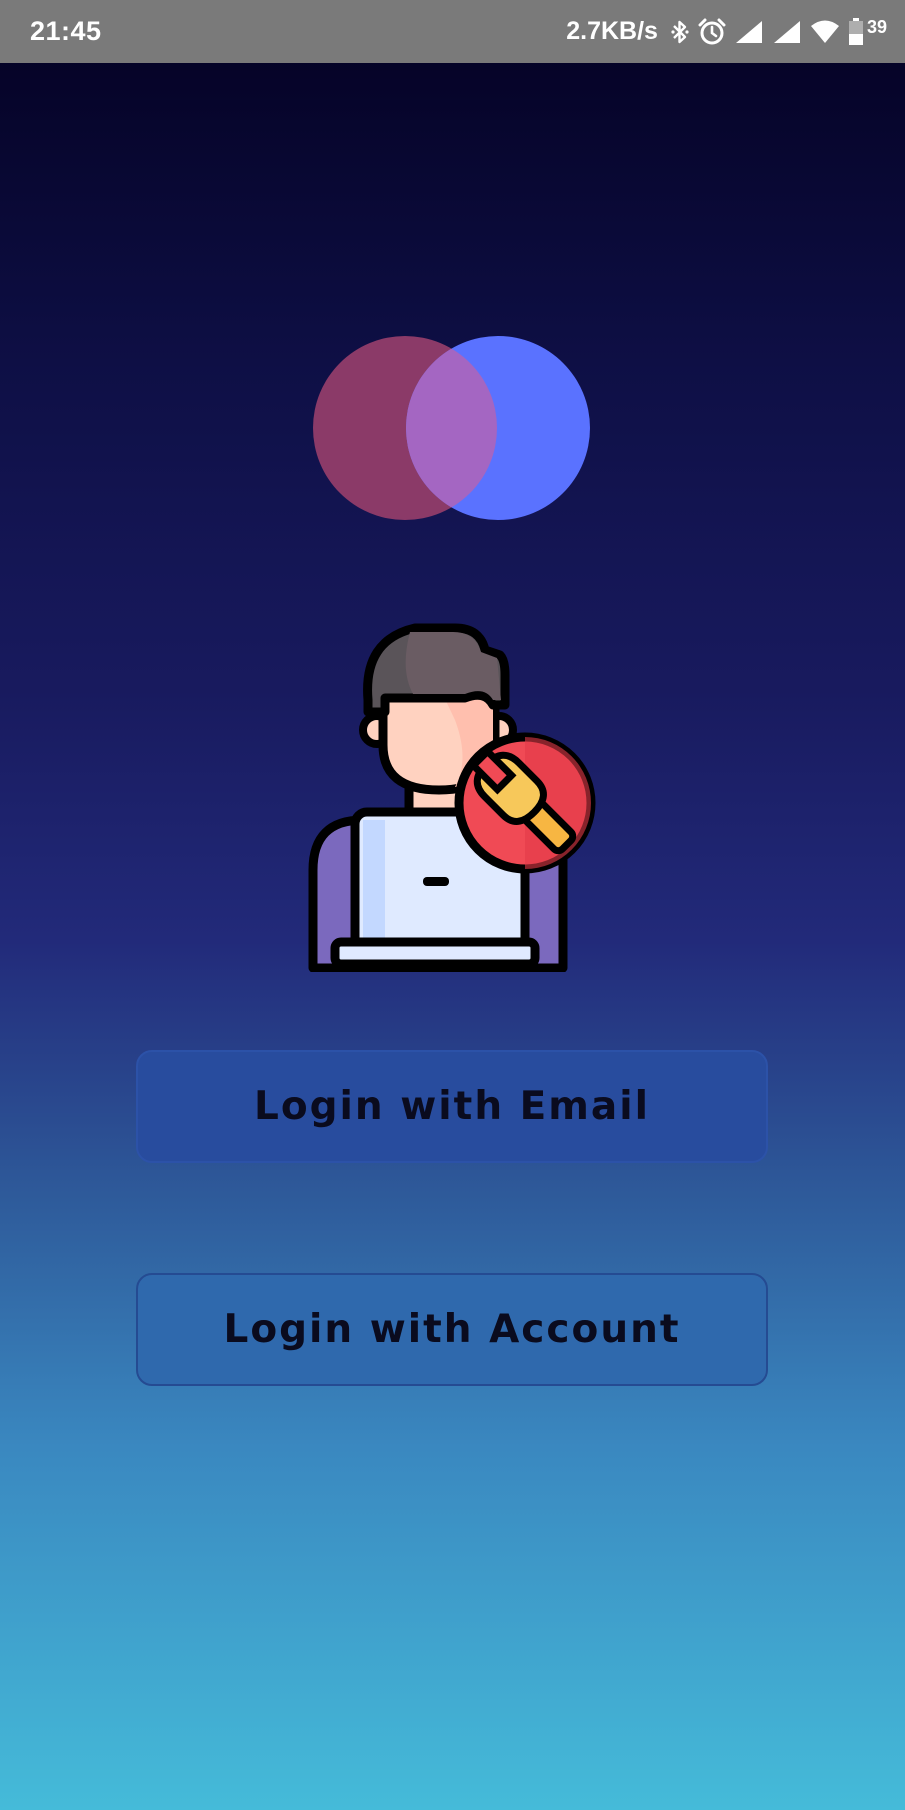 The image size is (905, 1810). What do you see at coordinates (825, 32) in the screenshot?
I see `wifi-icon` at bounding box center [825, 32].